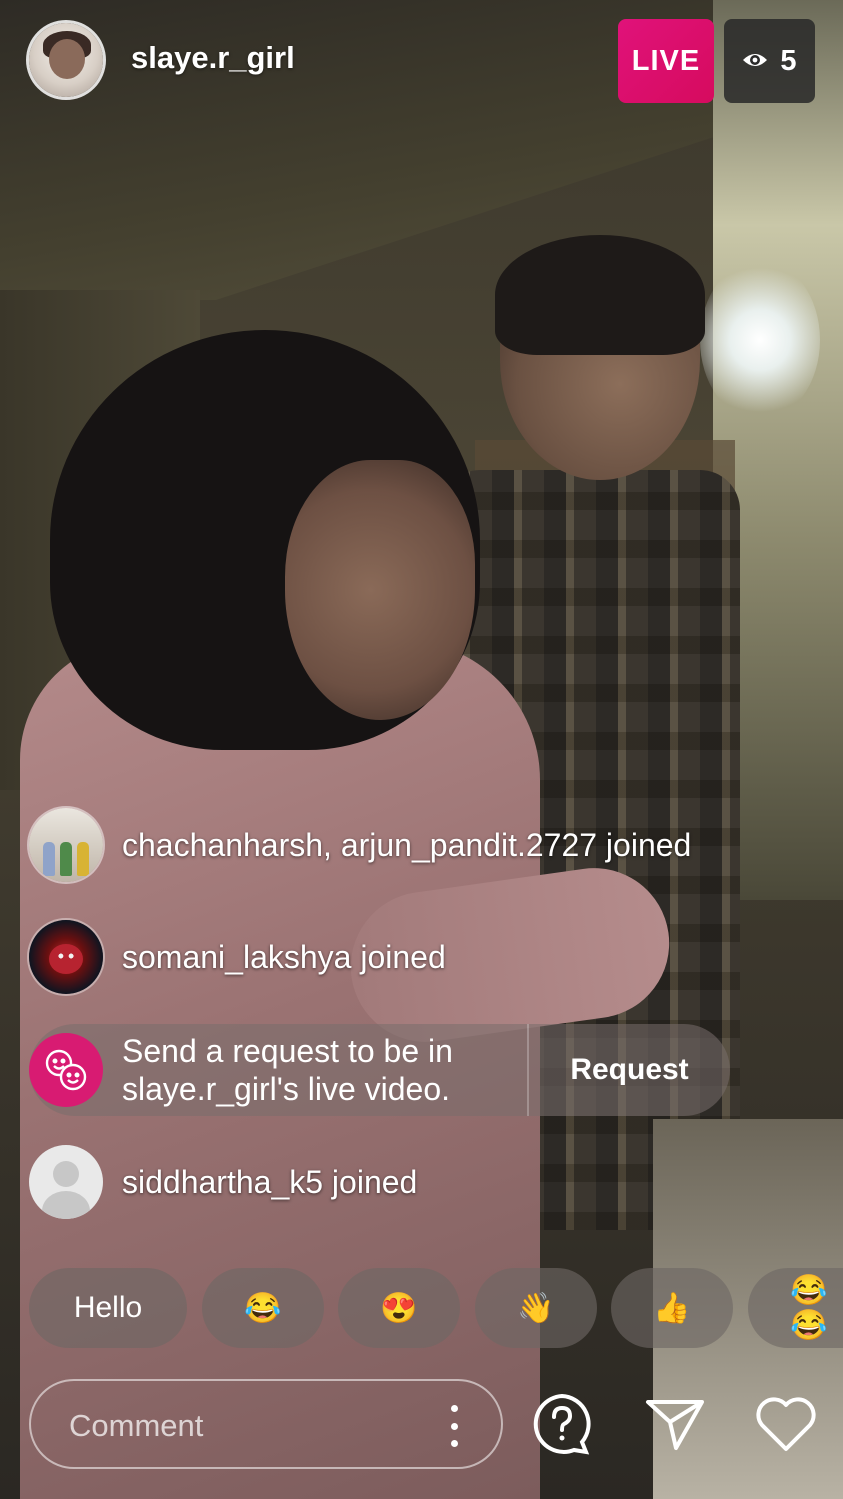 The width and height of the screenshot is (843, 1499). Describe the element at coordinates (270, 1181) in the screenshot. I see `comment-text: siddhartha_k5 joined` at that location.